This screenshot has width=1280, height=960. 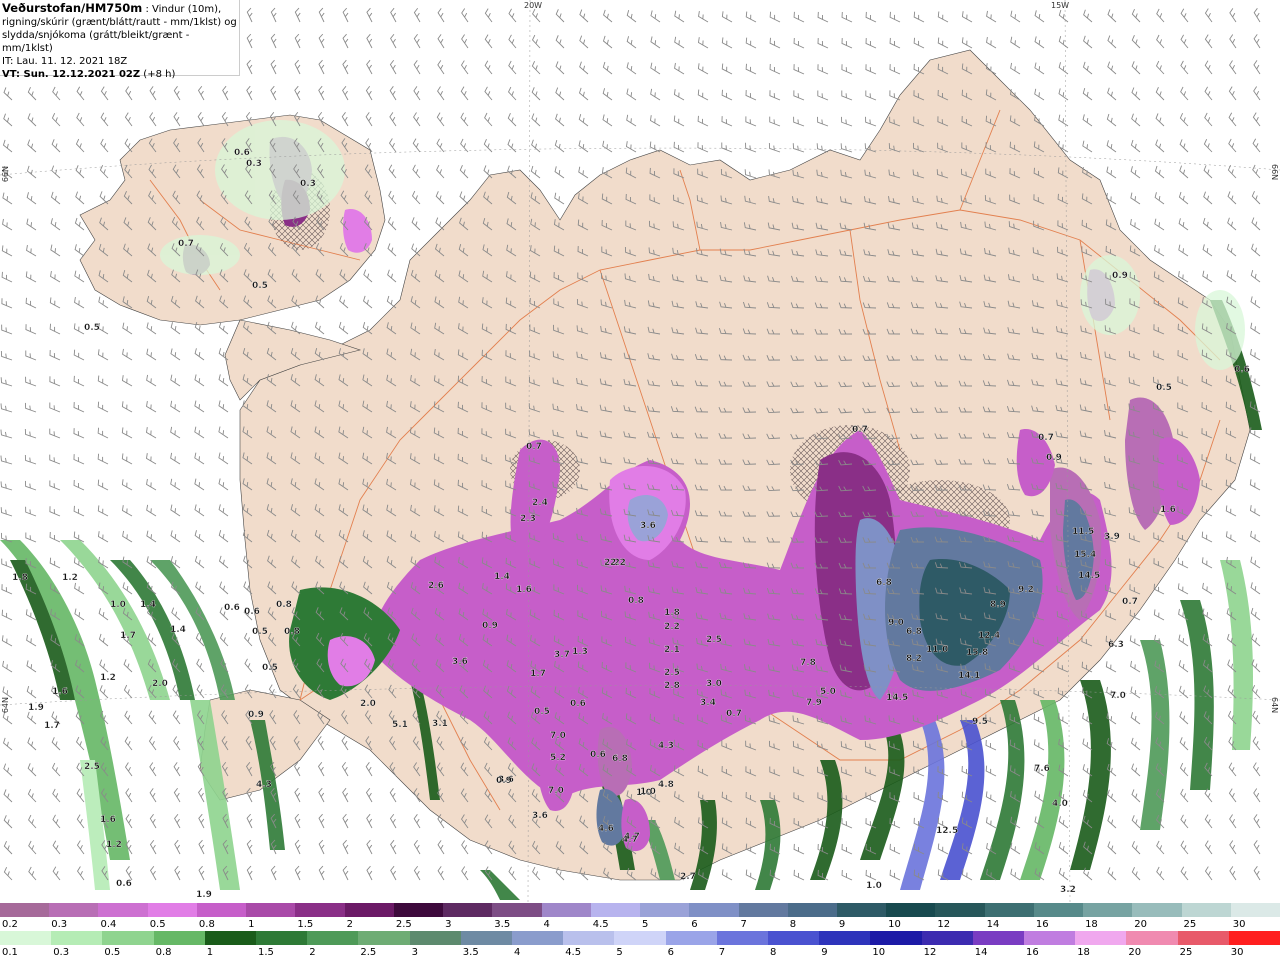 What do you see at coordinates (436, 586) in the screenshot?
I see `precip-value-label: 2.6` at bounding box center [436, 586].